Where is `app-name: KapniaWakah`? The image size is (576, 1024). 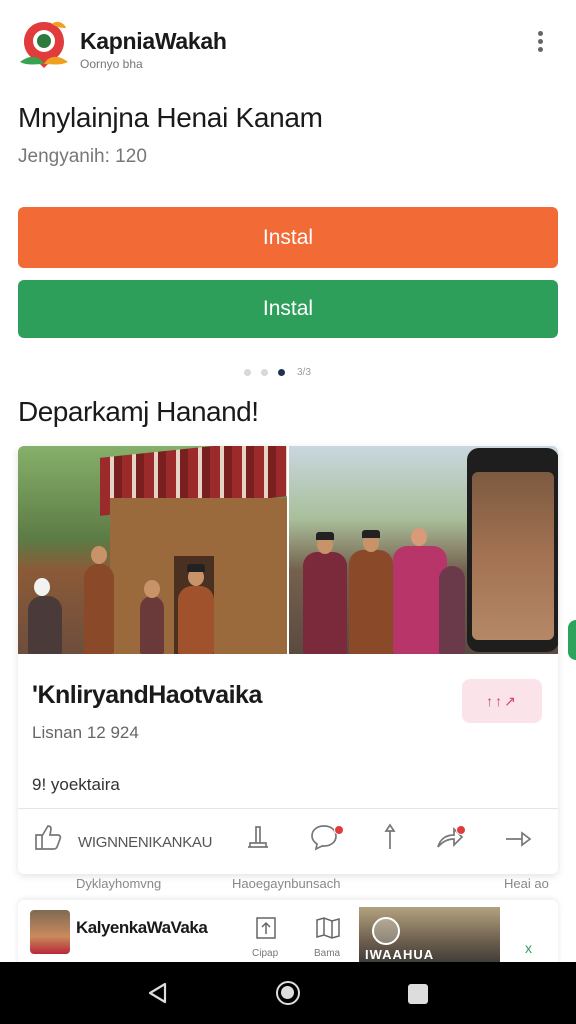 app-name: KapniaWakah is located at coordinates (153, 41).